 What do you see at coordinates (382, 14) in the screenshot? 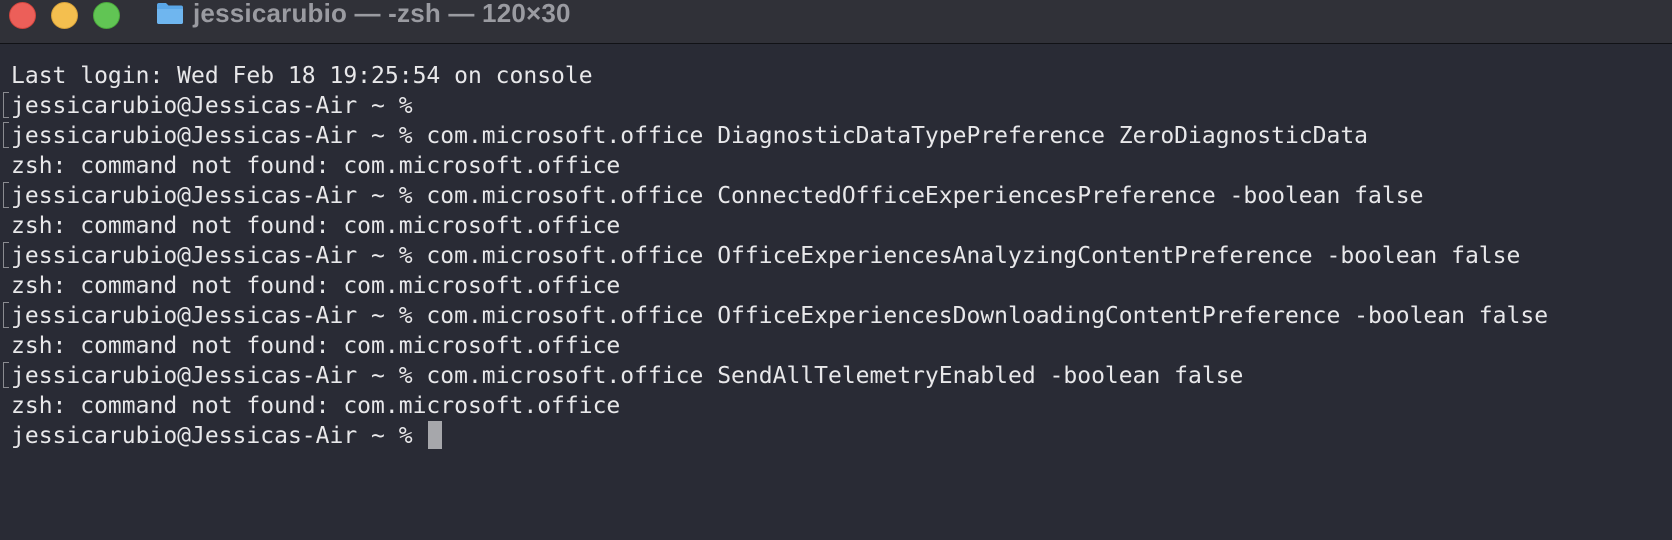
I see `window-title: jessicarubio — -zsh — 120×30` at bounding box center [382, 14].